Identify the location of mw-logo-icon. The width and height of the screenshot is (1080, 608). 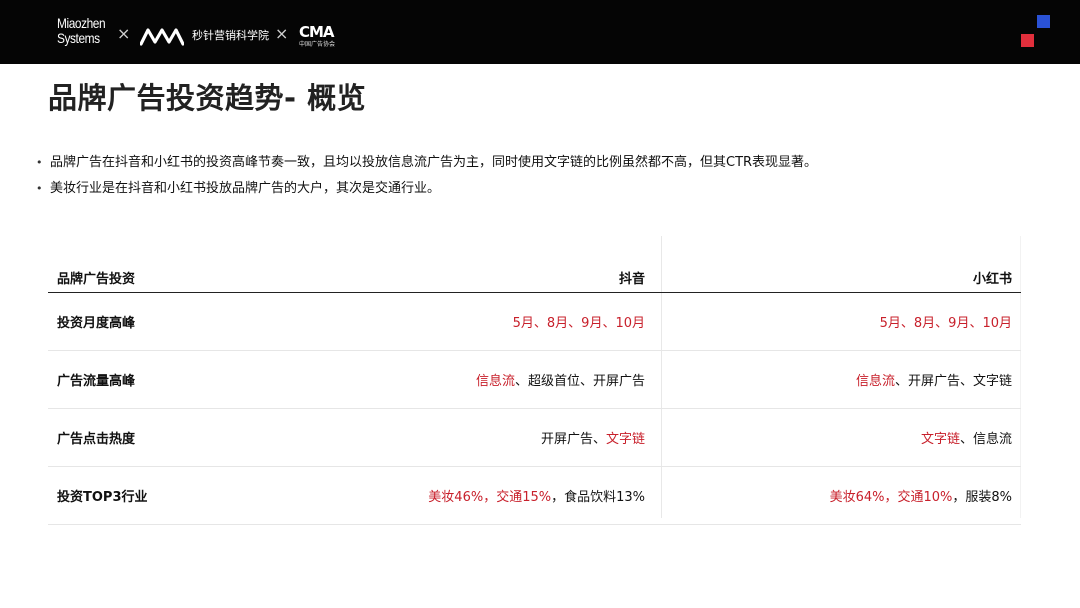
(162, 37).